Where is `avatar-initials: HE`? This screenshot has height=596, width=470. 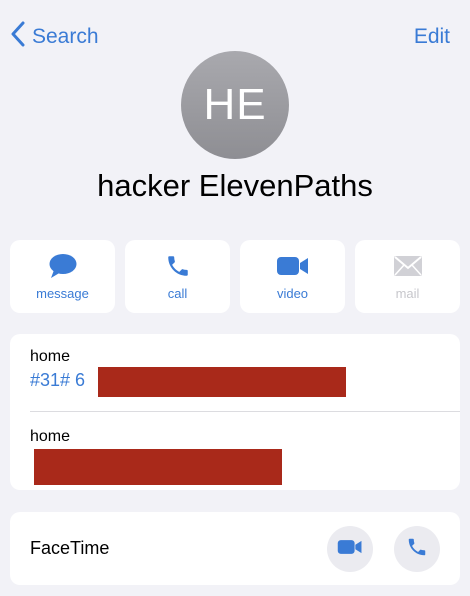 avatar-initials: HE is located at coordinates (235, 104).